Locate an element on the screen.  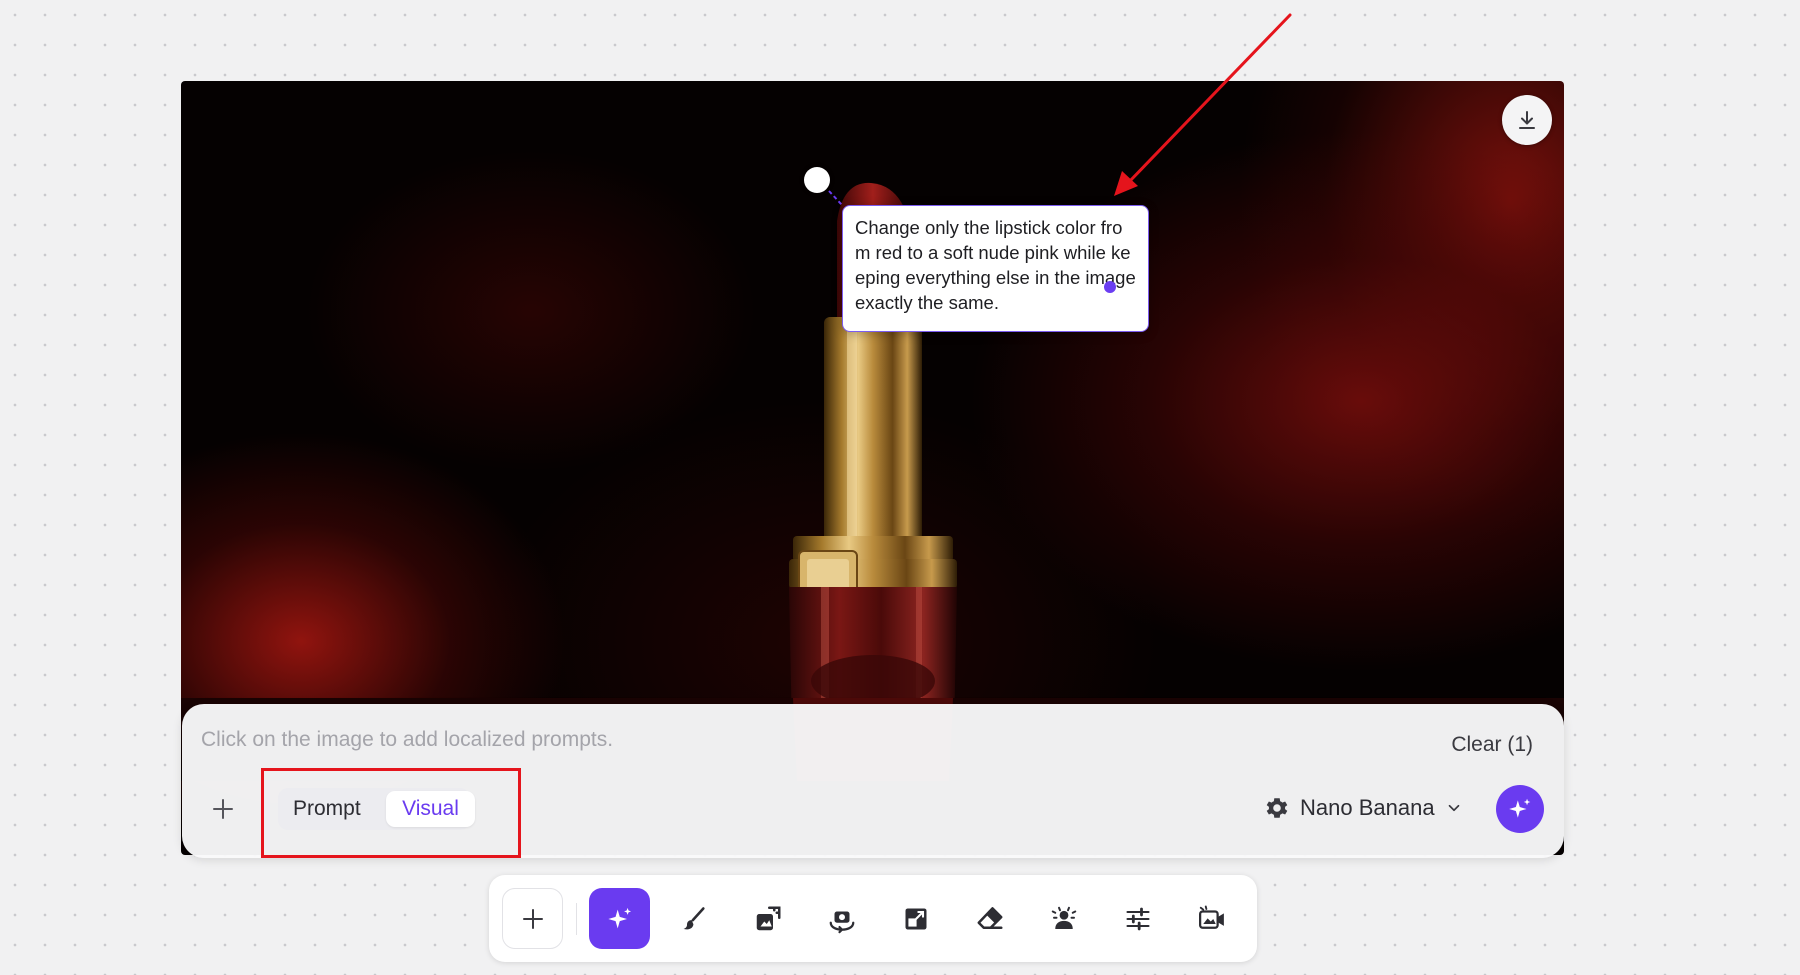
tool-brush-button is located at coordinates (693, 918).